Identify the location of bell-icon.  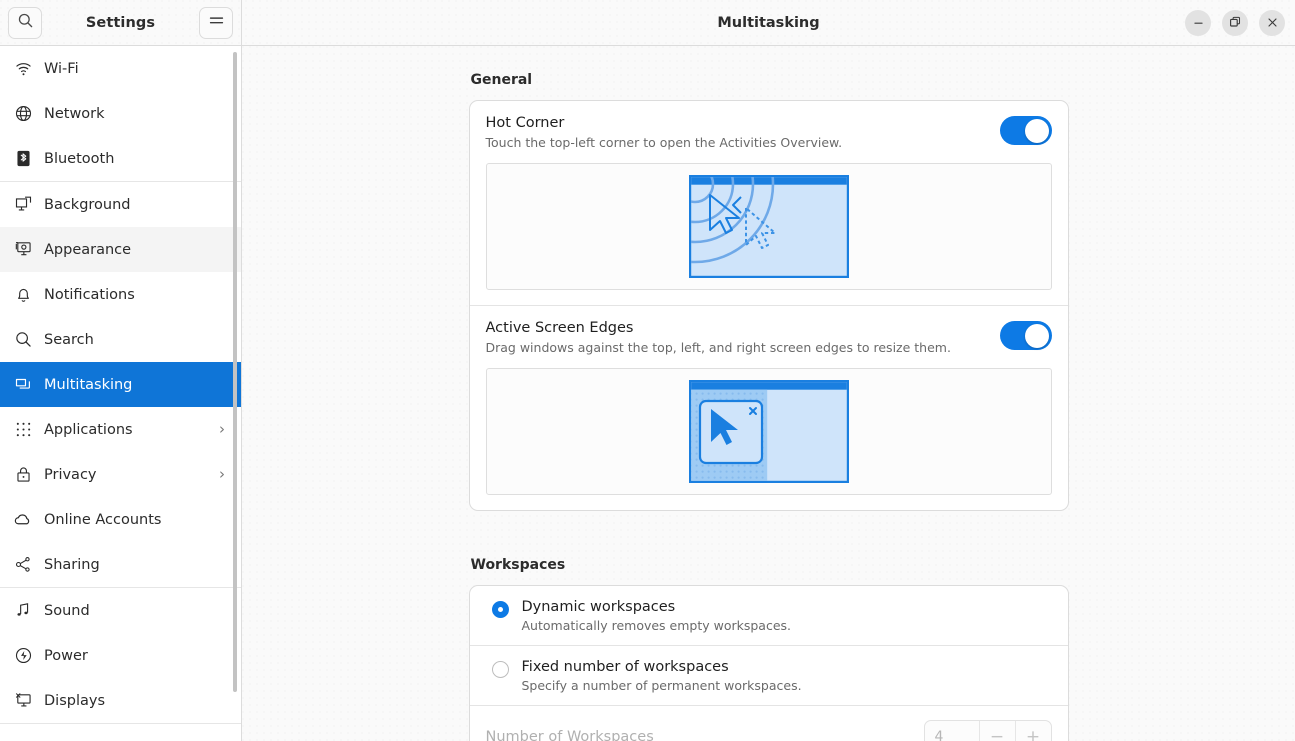
(23, 294).